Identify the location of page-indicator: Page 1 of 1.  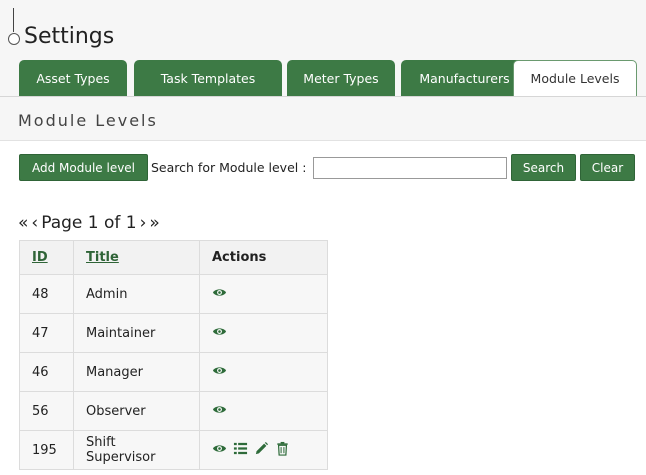
(89, 223).